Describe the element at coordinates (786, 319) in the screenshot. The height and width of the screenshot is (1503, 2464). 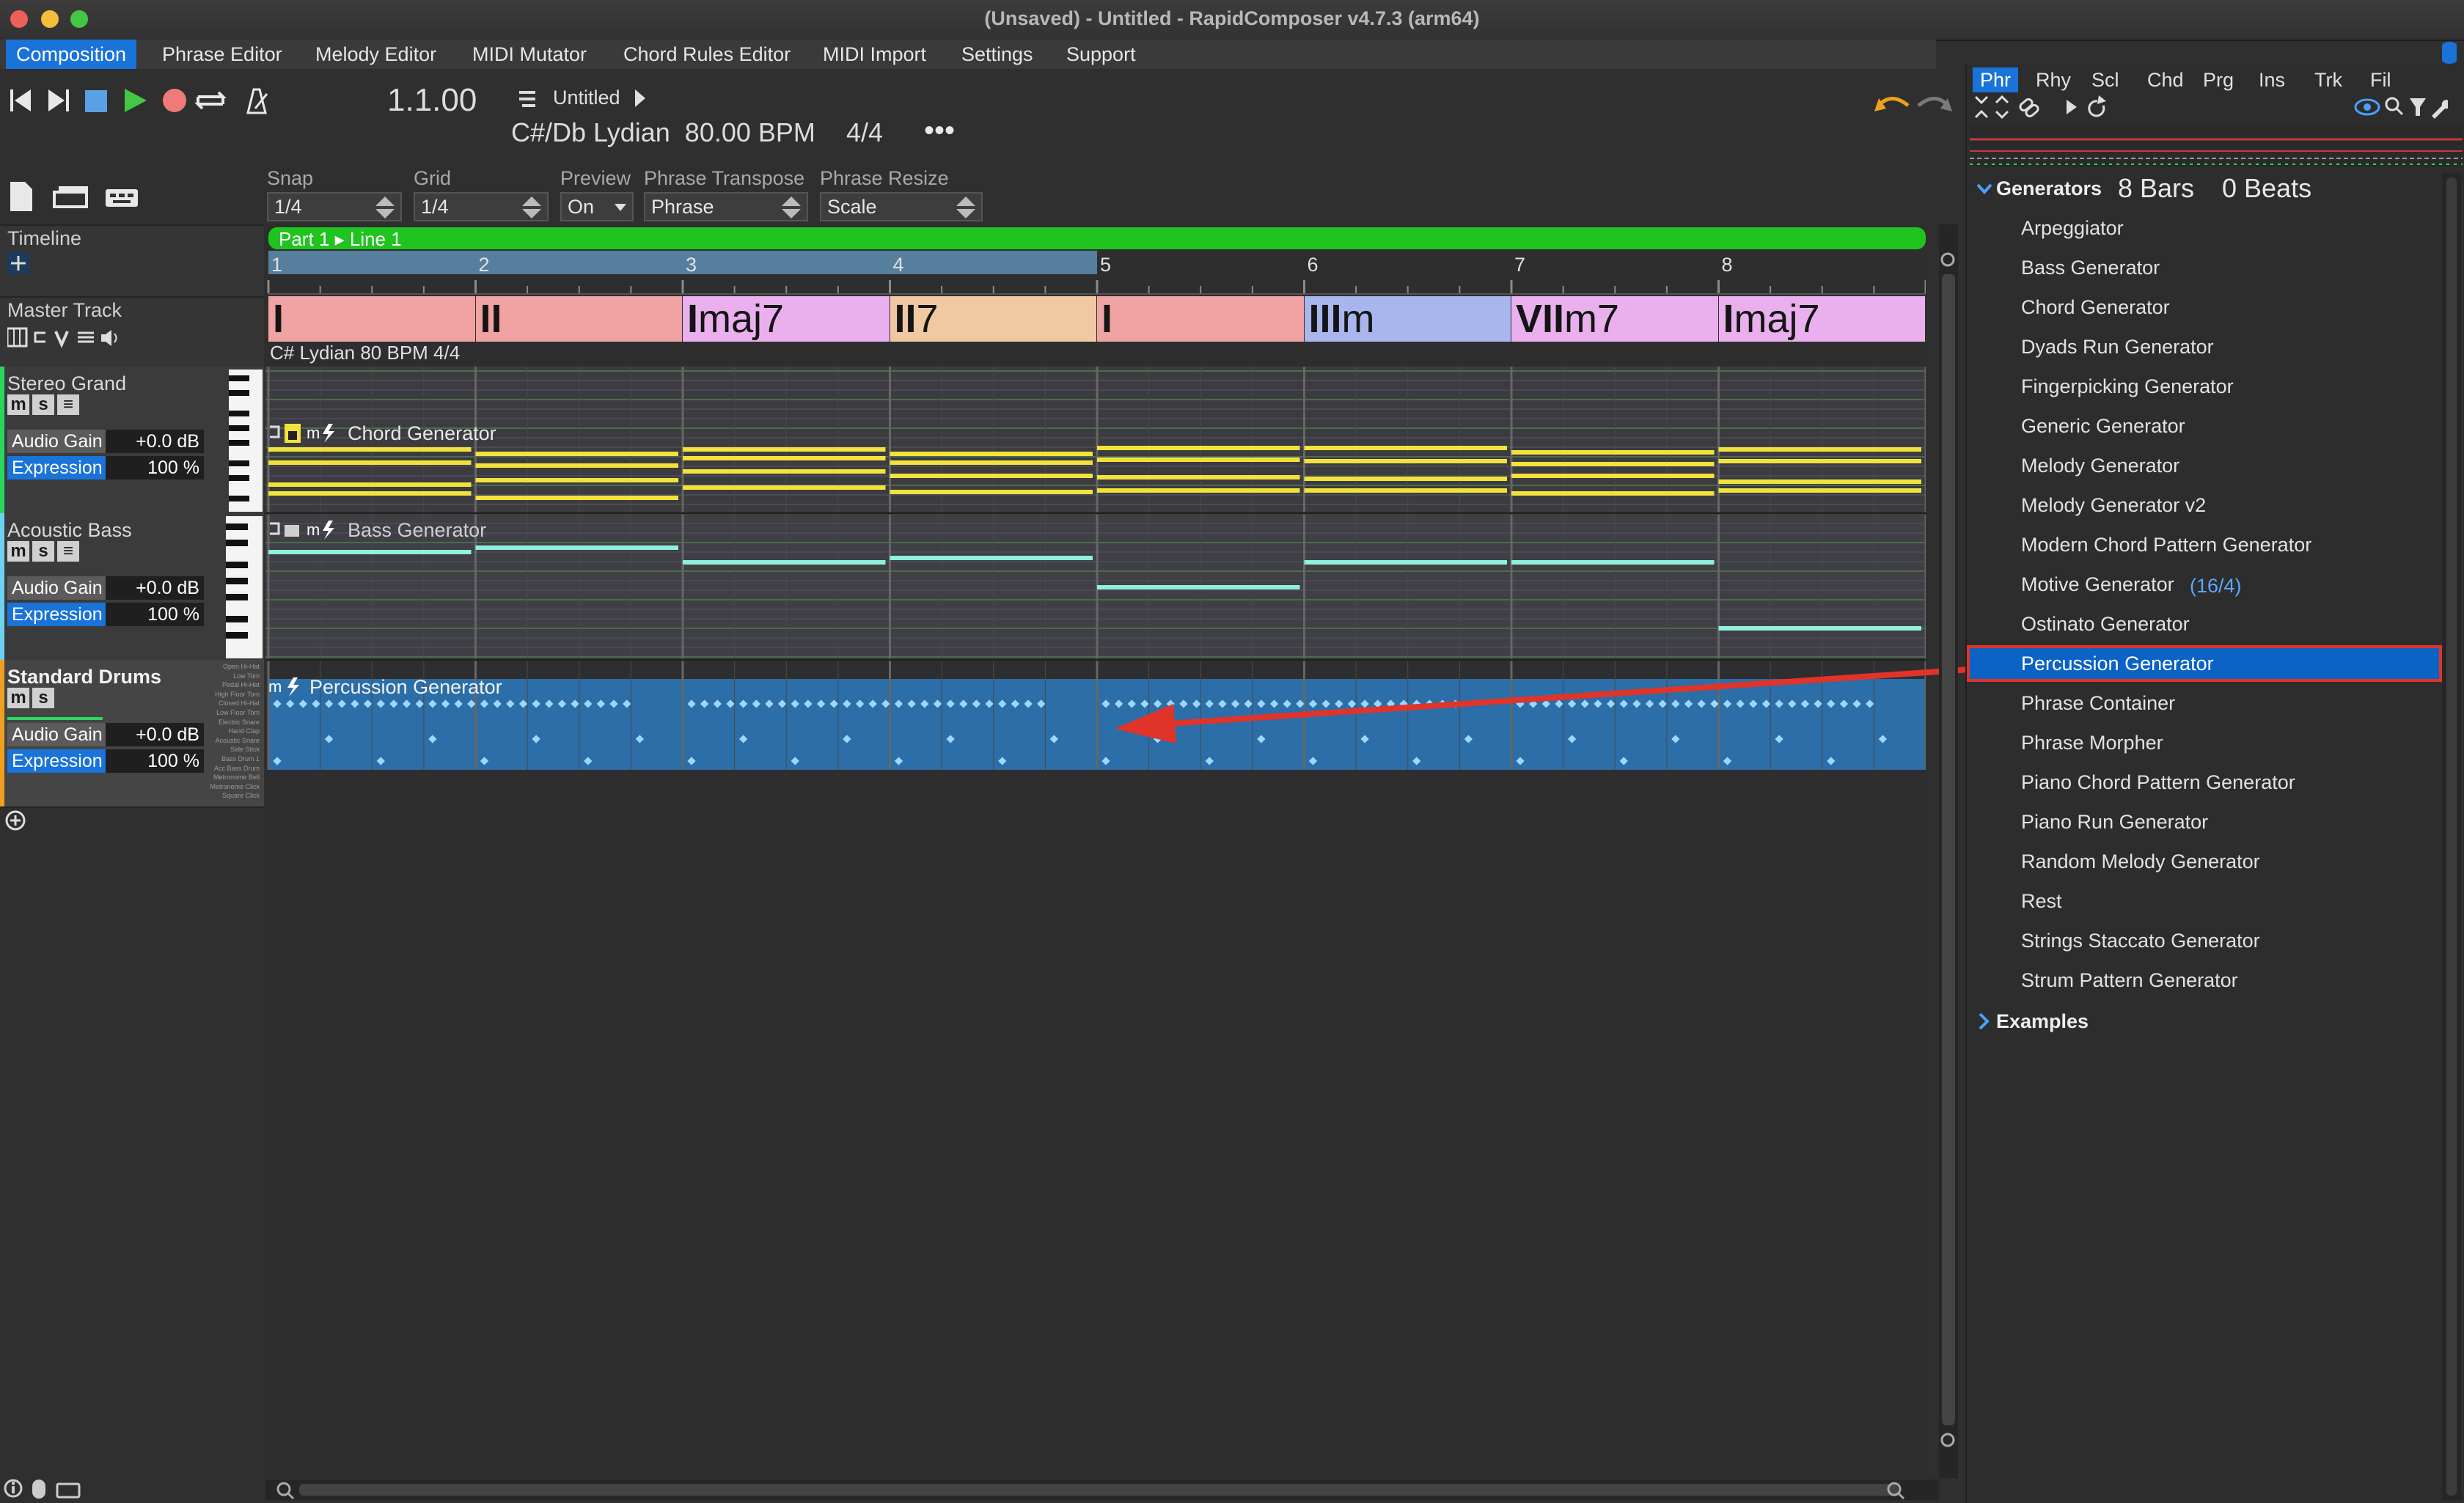
I see `chord-block: Imaj7` at that location.